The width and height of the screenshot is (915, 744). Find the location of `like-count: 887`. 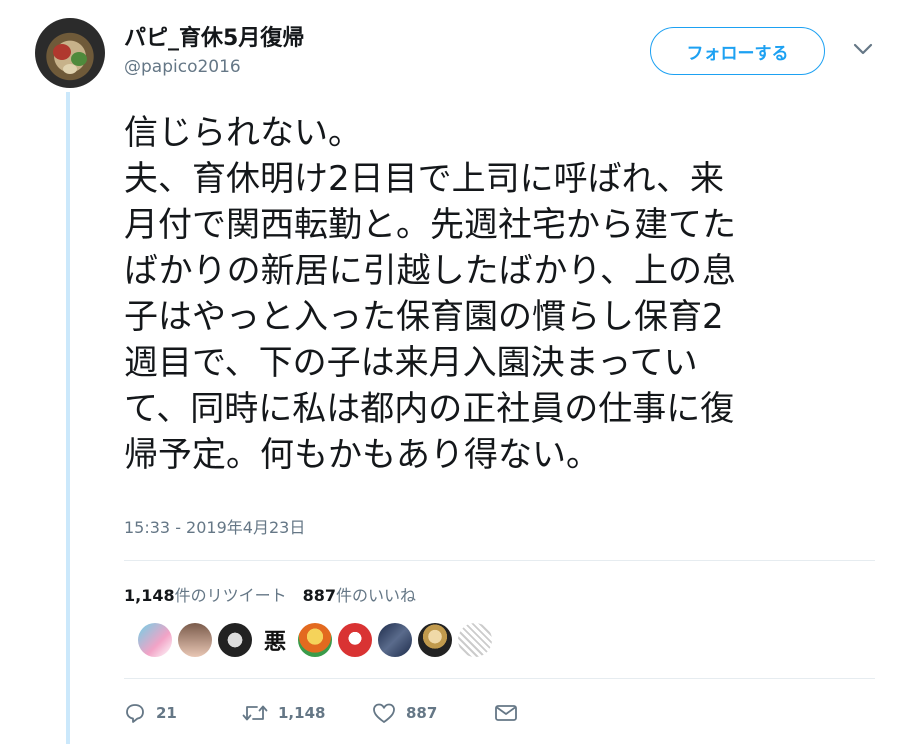

like-count: 887 is located at coordinates (422, 713).